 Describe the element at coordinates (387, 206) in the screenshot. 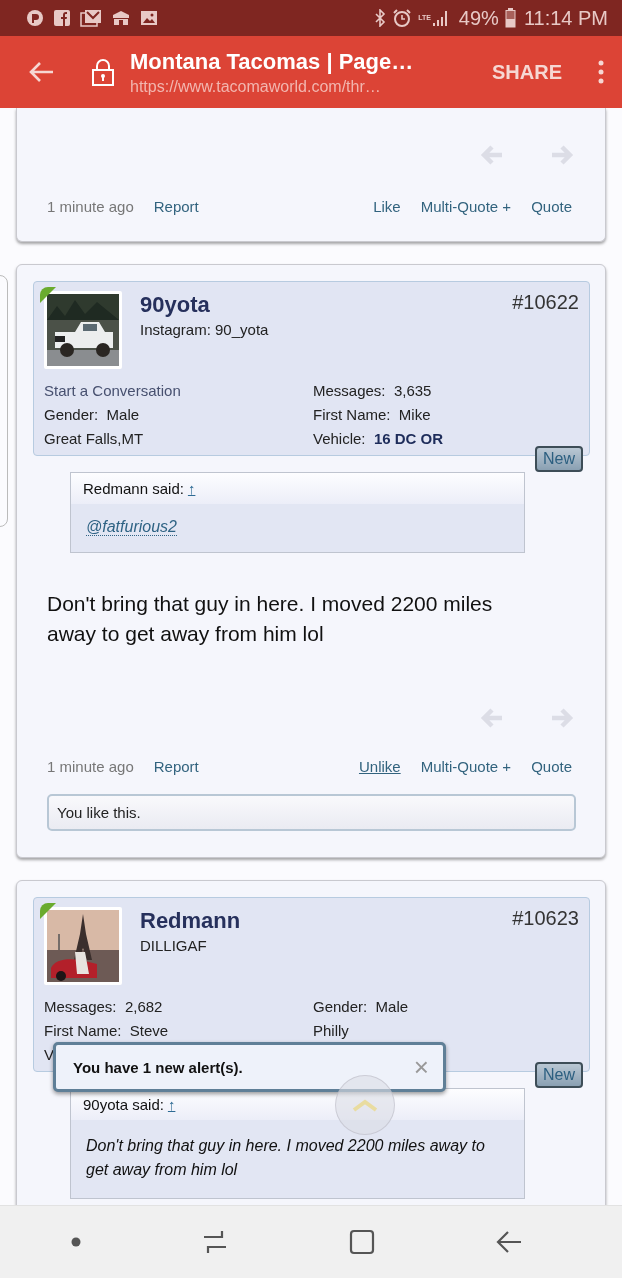

I see `action-link: Like` at that location.